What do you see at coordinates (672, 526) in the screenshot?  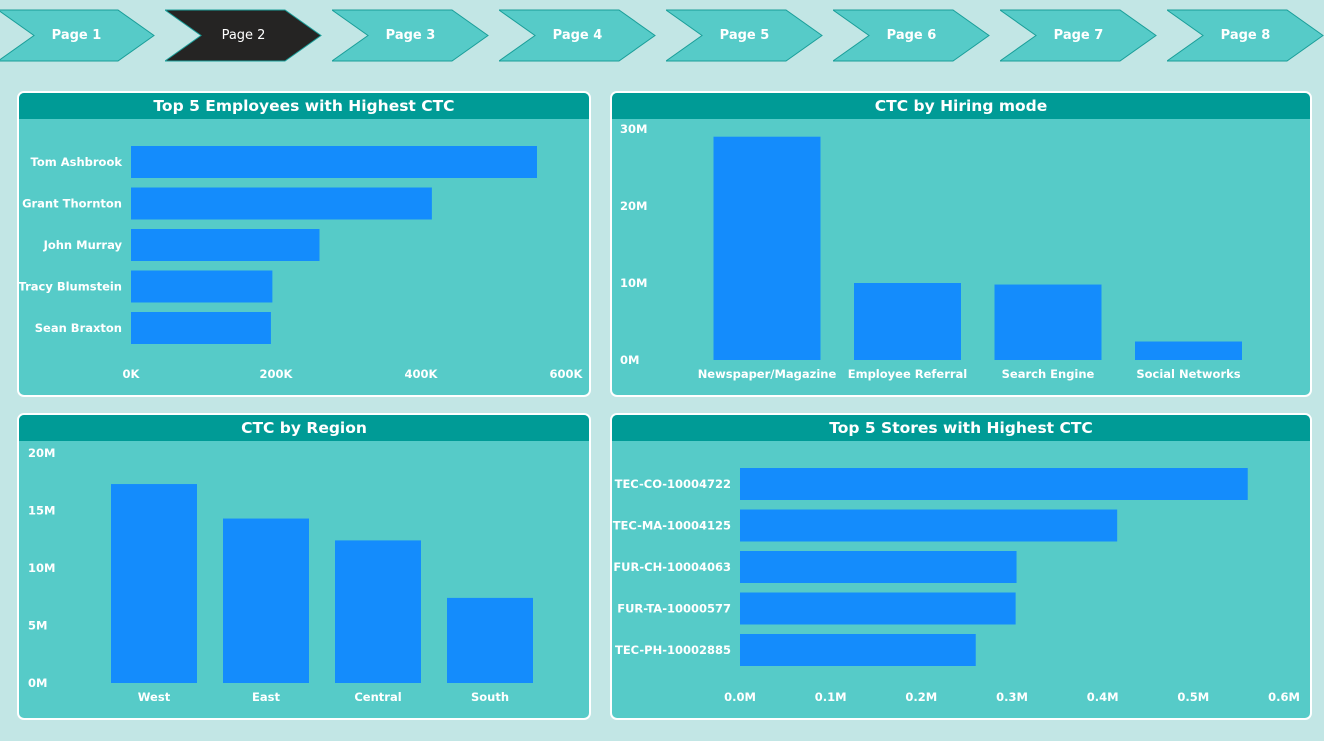 I see `category-label: TEC-MA-10004125` at bounding box center [672, 526].